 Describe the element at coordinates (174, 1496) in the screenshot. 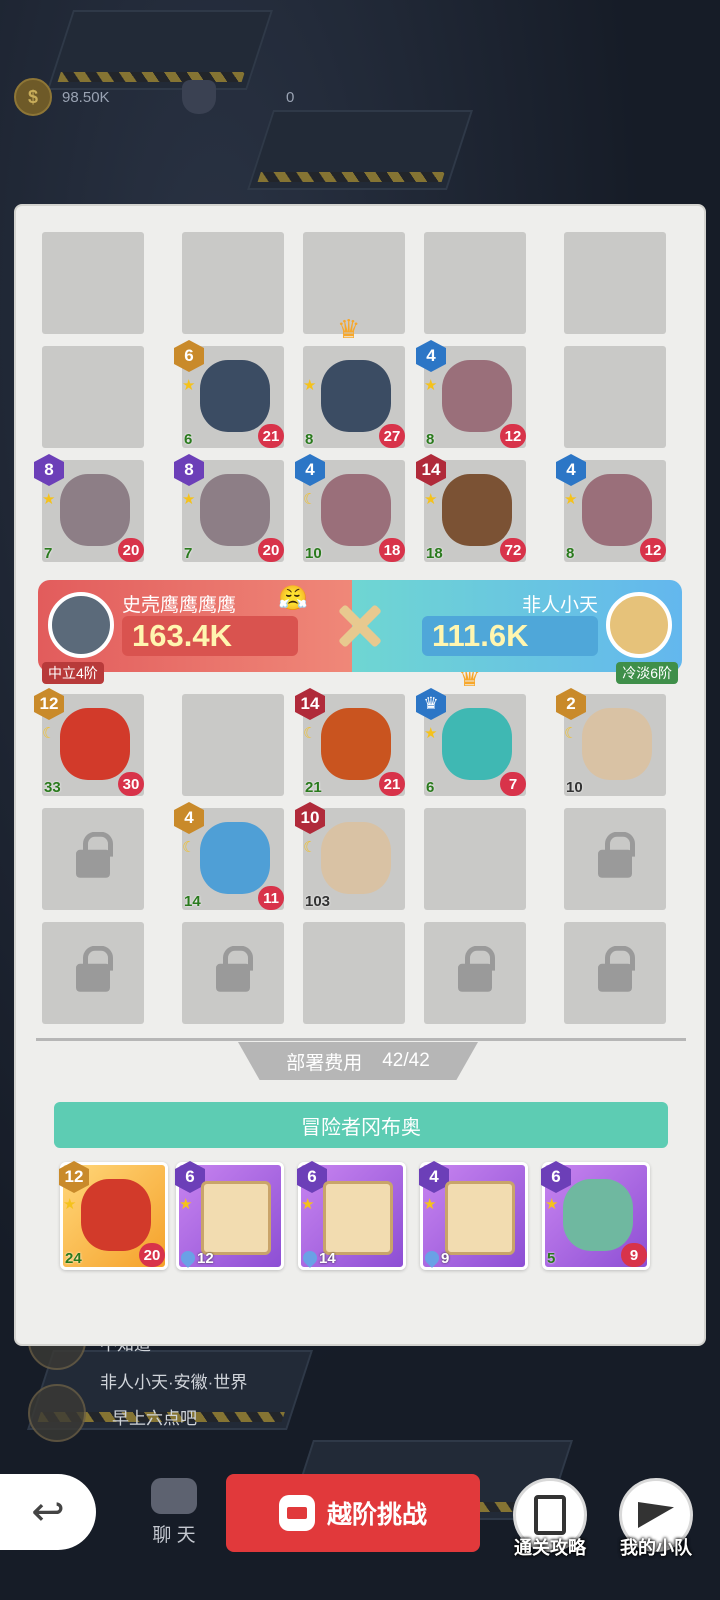

I see `chat-icon` at that location.